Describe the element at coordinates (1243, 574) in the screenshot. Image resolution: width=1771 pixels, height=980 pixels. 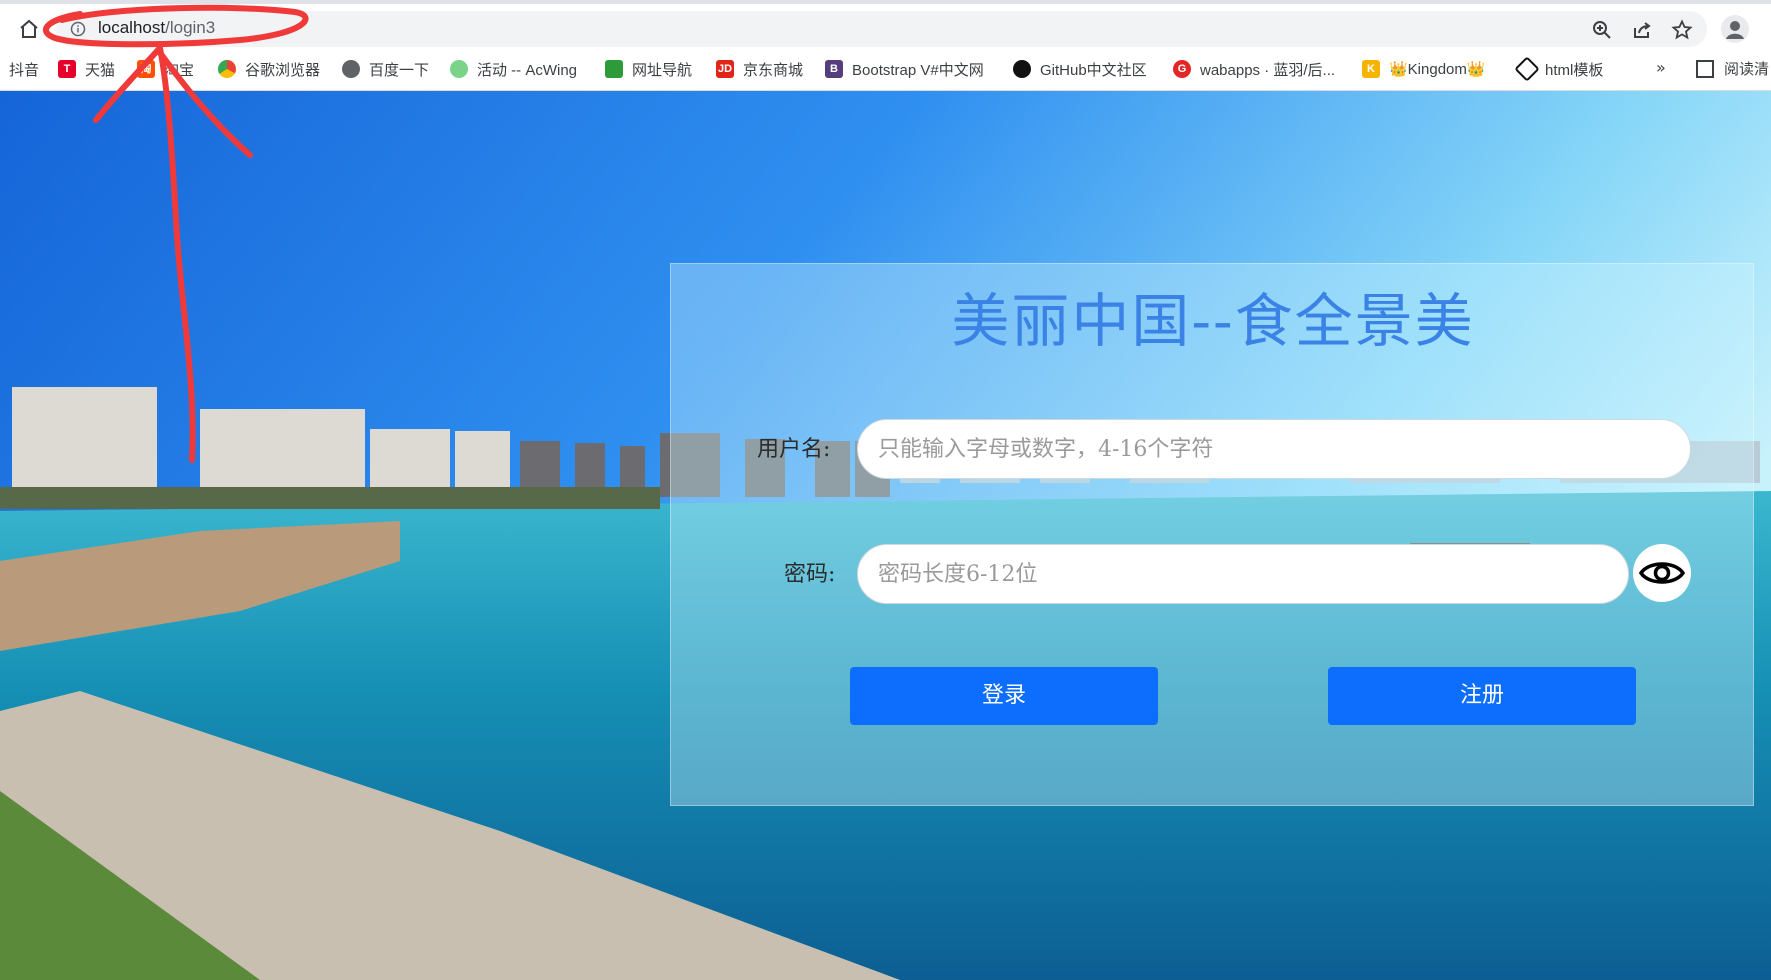
I see `password-input` at that location.